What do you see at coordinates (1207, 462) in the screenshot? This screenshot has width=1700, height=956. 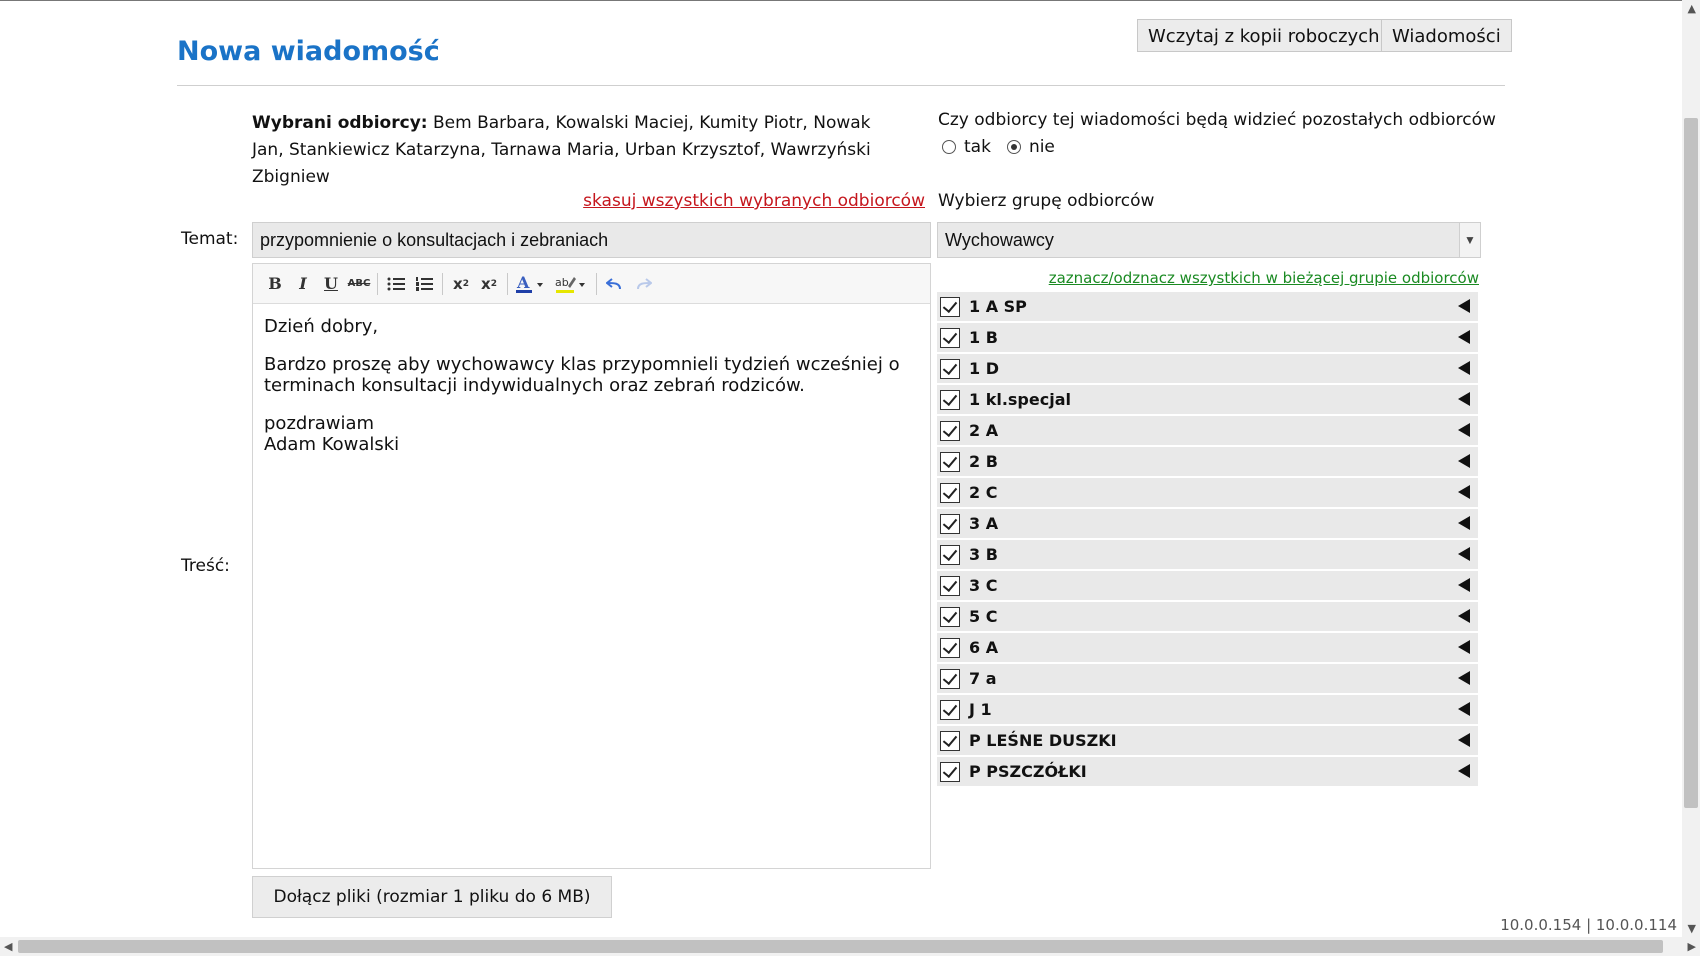 I see `group-row: 2 B` at bounding box center [1207, 462].